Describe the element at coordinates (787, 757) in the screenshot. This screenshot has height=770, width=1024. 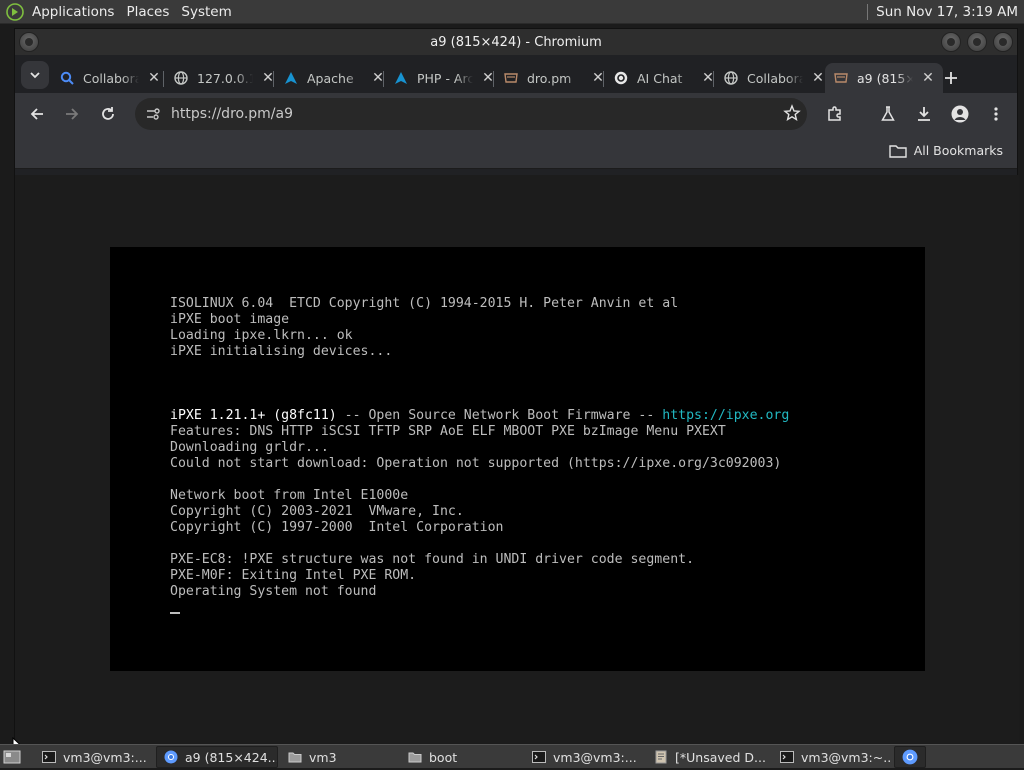
I see `terminal-icon` at that location.